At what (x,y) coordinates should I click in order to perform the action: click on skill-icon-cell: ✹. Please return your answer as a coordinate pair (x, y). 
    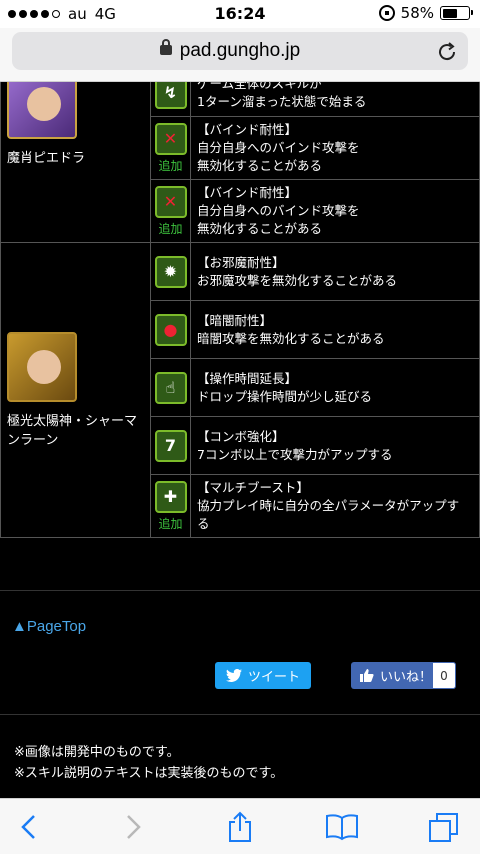
    Looking at the image, I should click on (170, 271).